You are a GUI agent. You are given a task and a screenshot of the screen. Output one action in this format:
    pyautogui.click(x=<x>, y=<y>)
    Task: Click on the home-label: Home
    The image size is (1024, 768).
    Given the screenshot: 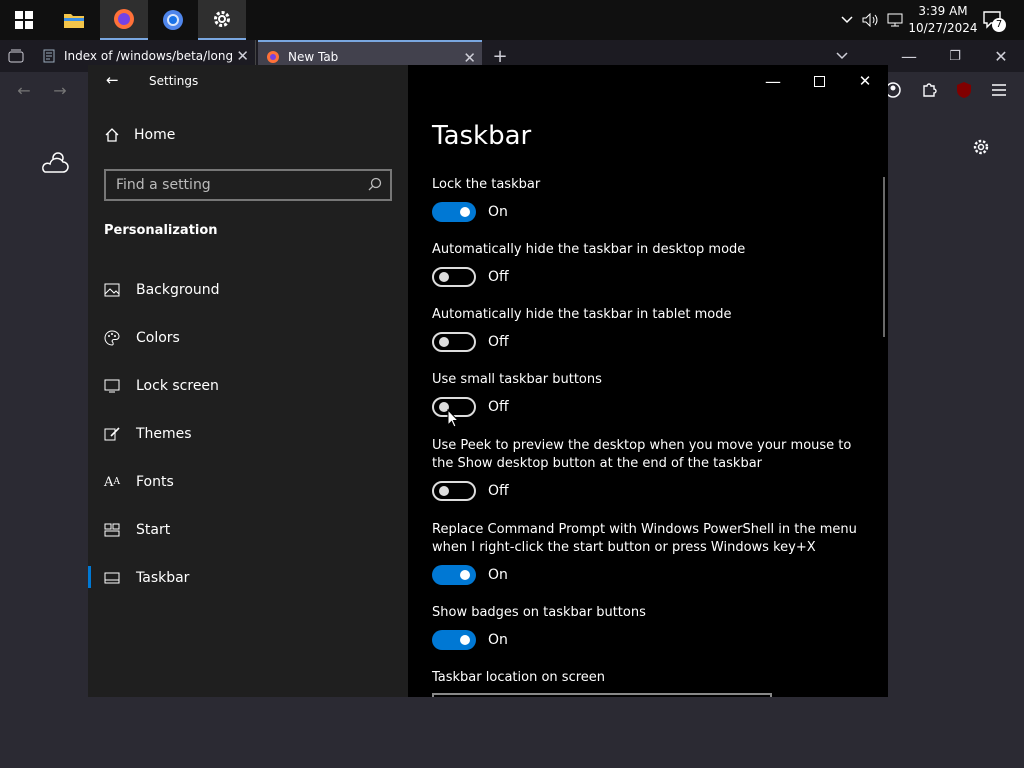 What is the action you would take?
    pyautogui.click(x=155, y=135)
    